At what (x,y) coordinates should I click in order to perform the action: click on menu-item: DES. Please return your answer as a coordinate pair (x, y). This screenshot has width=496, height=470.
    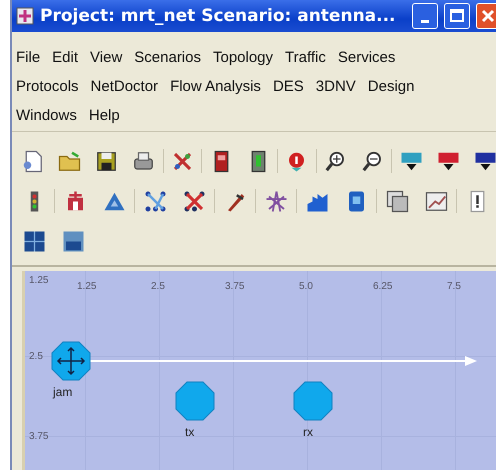
    Looking at the image, I should click on (288, 87).